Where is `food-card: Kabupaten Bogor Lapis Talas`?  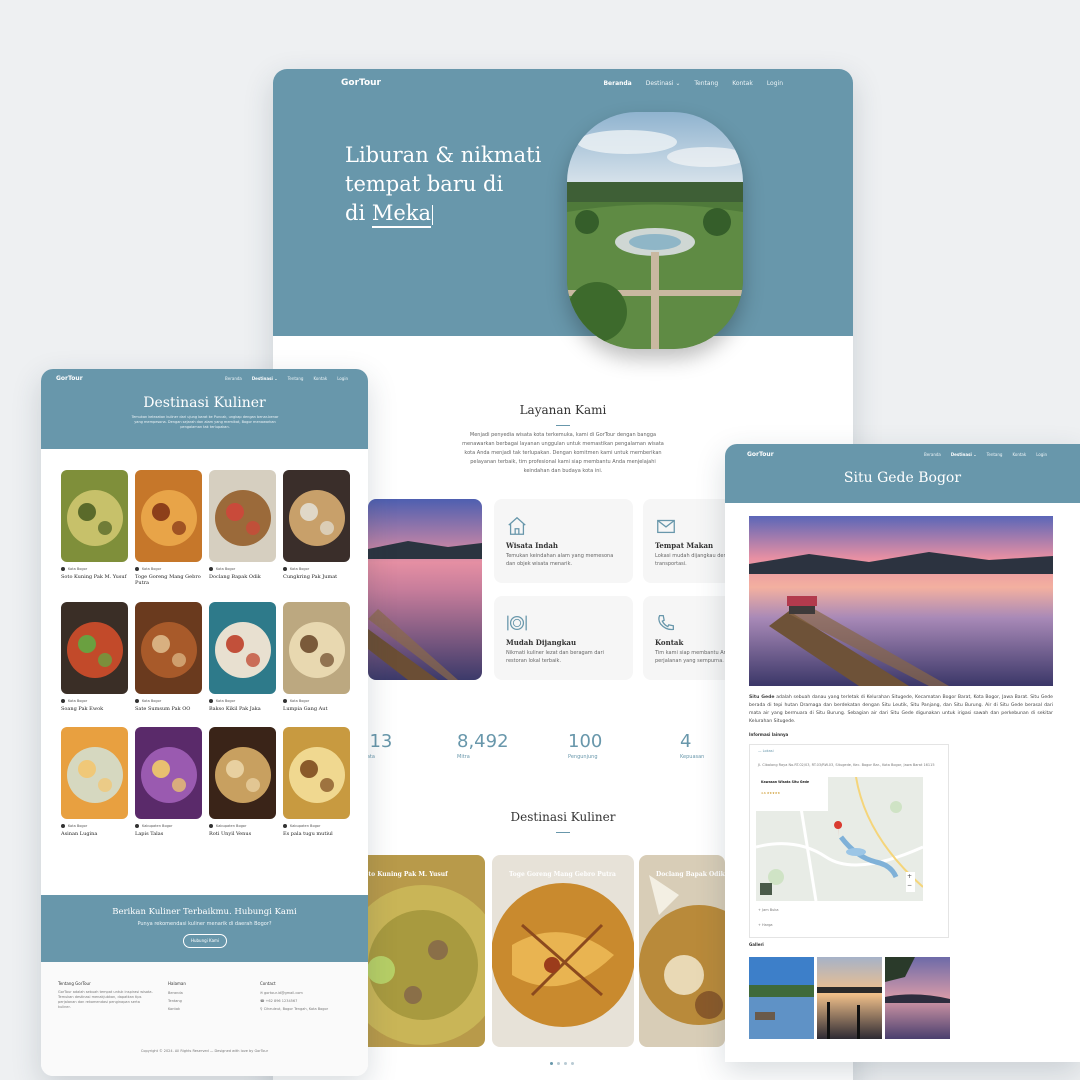
food-card: Kabupaten Bogor Lapis Talas is located at coordinates (168, 782).